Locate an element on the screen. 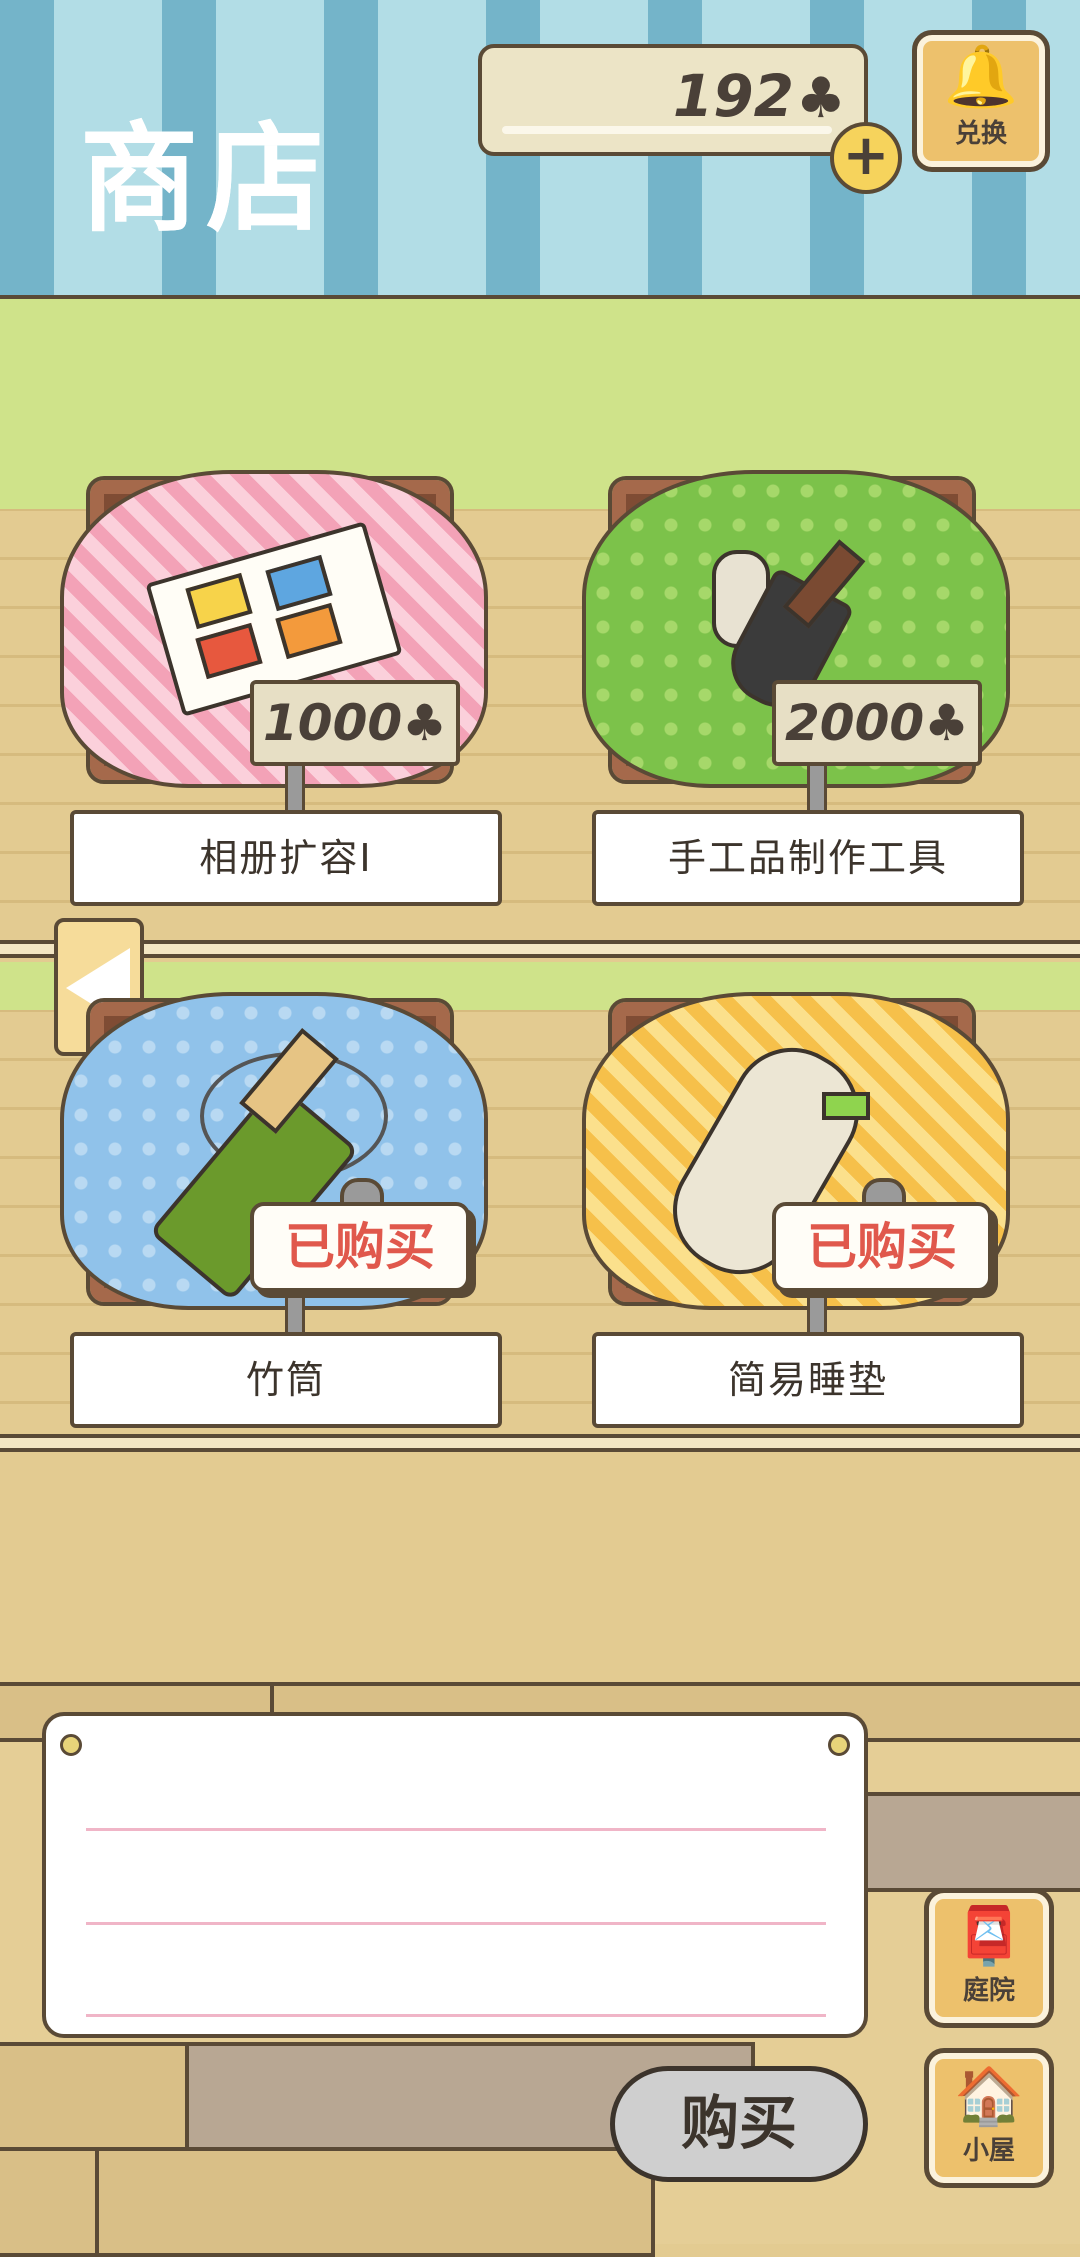 The image size is (1080, 2257). clover-icon: ♣ is located at coordinates (820, 98).